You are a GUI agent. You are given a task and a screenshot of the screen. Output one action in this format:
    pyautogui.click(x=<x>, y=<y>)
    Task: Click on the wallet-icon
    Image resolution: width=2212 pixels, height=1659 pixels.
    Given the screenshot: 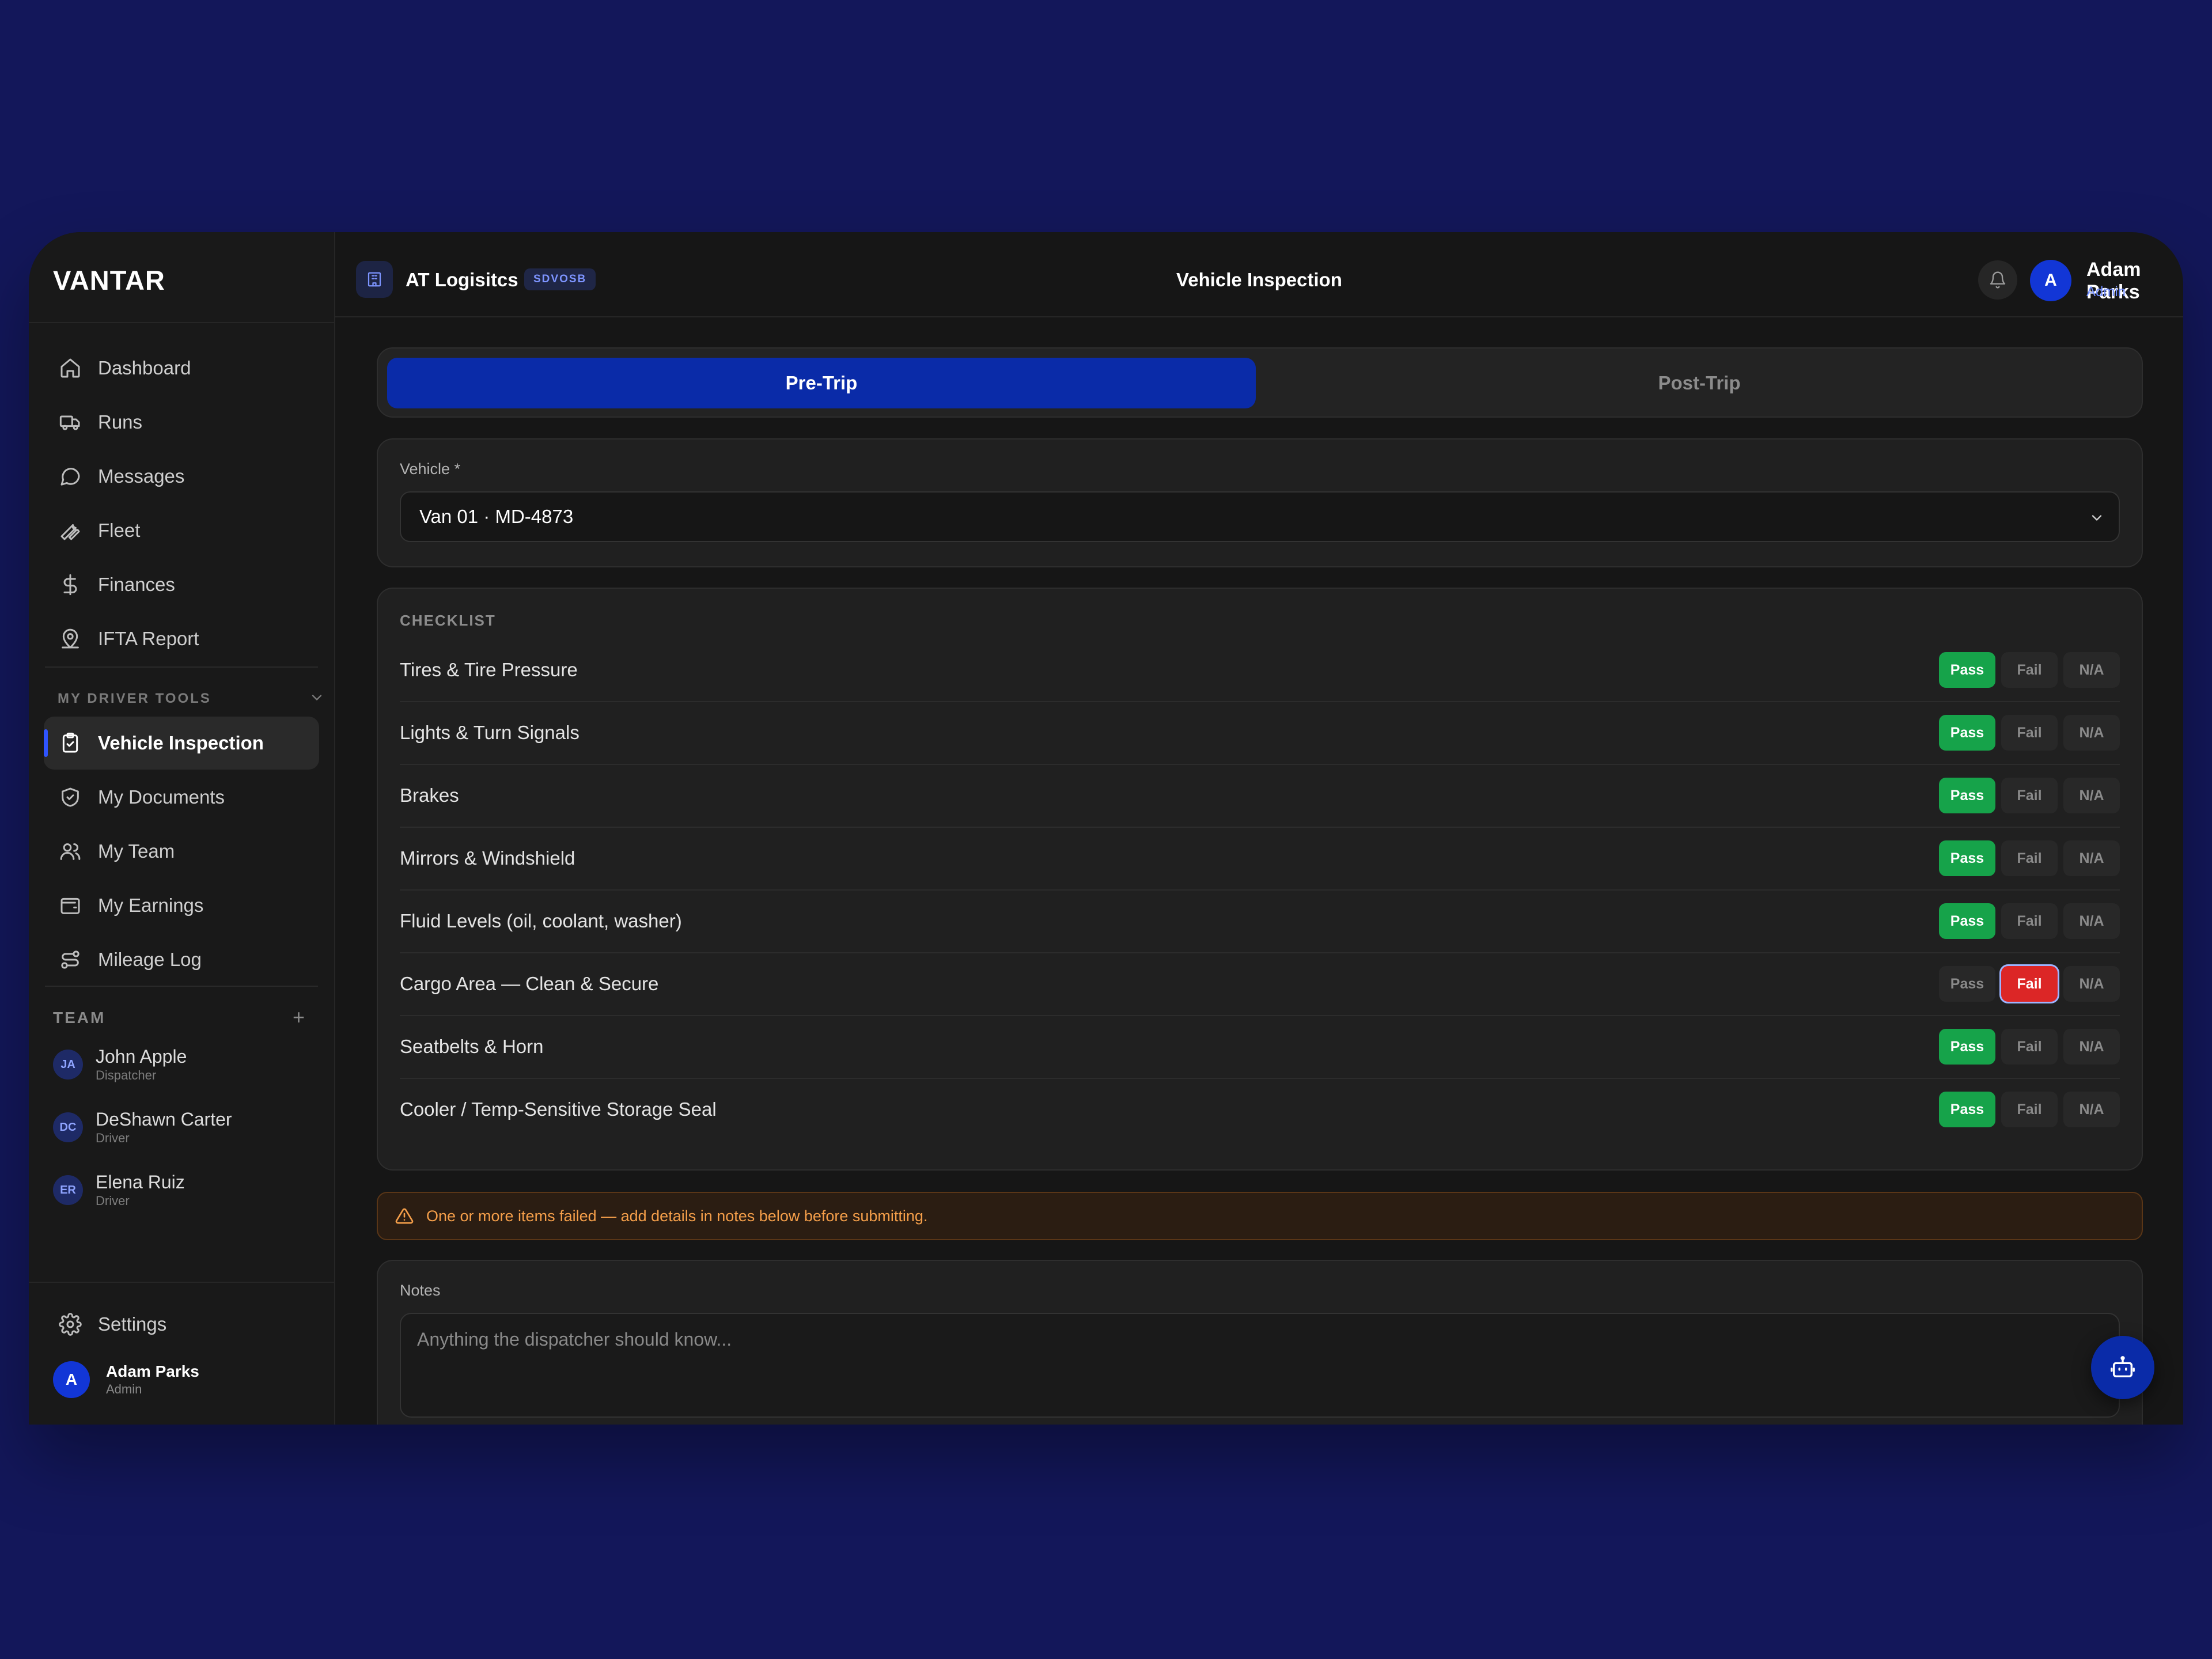 What is the action you would take?
    pyautogui.click(x=70, y=905)
    